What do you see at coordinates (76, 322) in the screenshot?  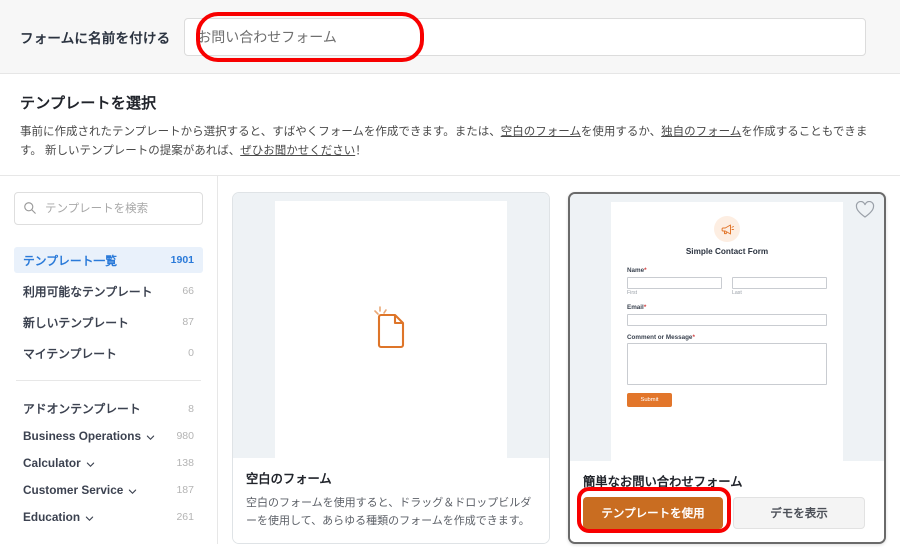 I see `sidebar-item-label: 新しいテンプレート` at bounding box center [76, 322].